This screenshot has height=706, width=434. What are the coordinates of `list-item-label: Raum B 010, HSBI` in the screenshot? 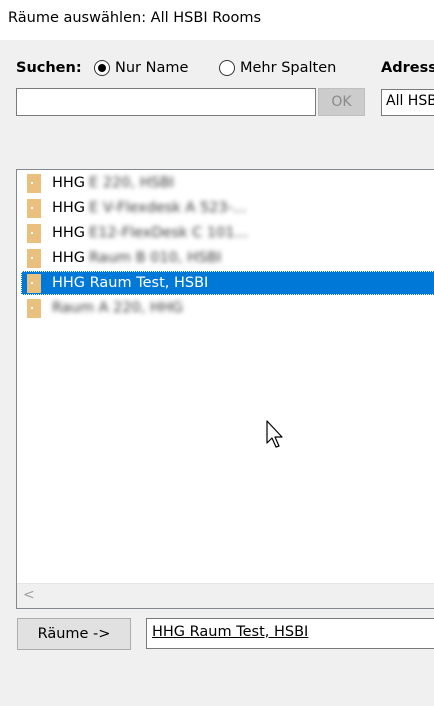 It's located at (155, 258).